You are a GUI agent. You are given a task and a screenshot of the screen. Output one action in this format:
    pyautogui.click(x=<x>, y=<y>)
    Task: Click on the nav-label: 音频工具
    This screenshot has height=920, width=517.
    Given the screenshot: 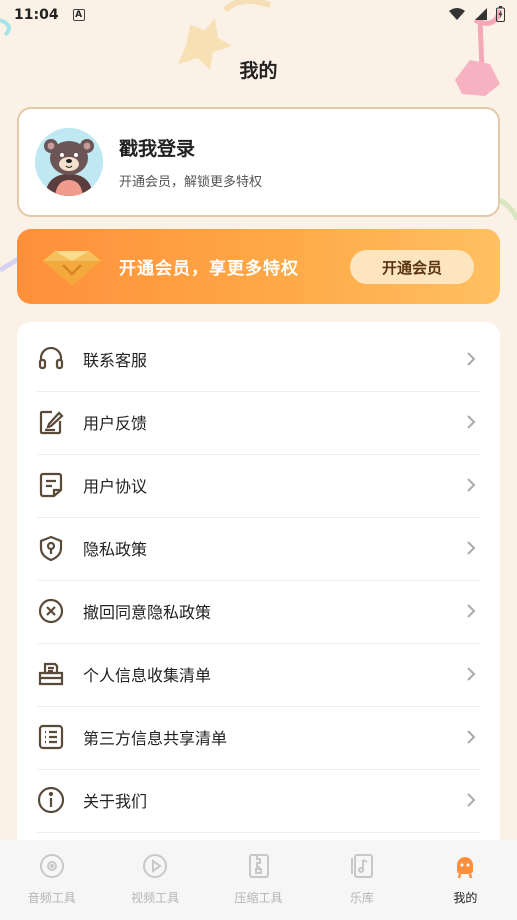 What is the action you would take?
    pyautogui.click(x=51, y=898)
    